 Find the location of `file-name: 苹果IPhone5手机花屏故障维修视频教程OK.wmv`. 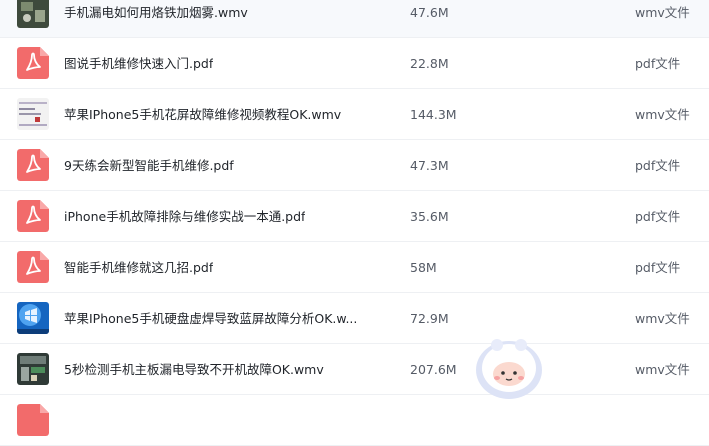

file-name: 苹果IPhone5手机花屏故障维修视频教程OK.wmv is located at coordinates (203, 114).